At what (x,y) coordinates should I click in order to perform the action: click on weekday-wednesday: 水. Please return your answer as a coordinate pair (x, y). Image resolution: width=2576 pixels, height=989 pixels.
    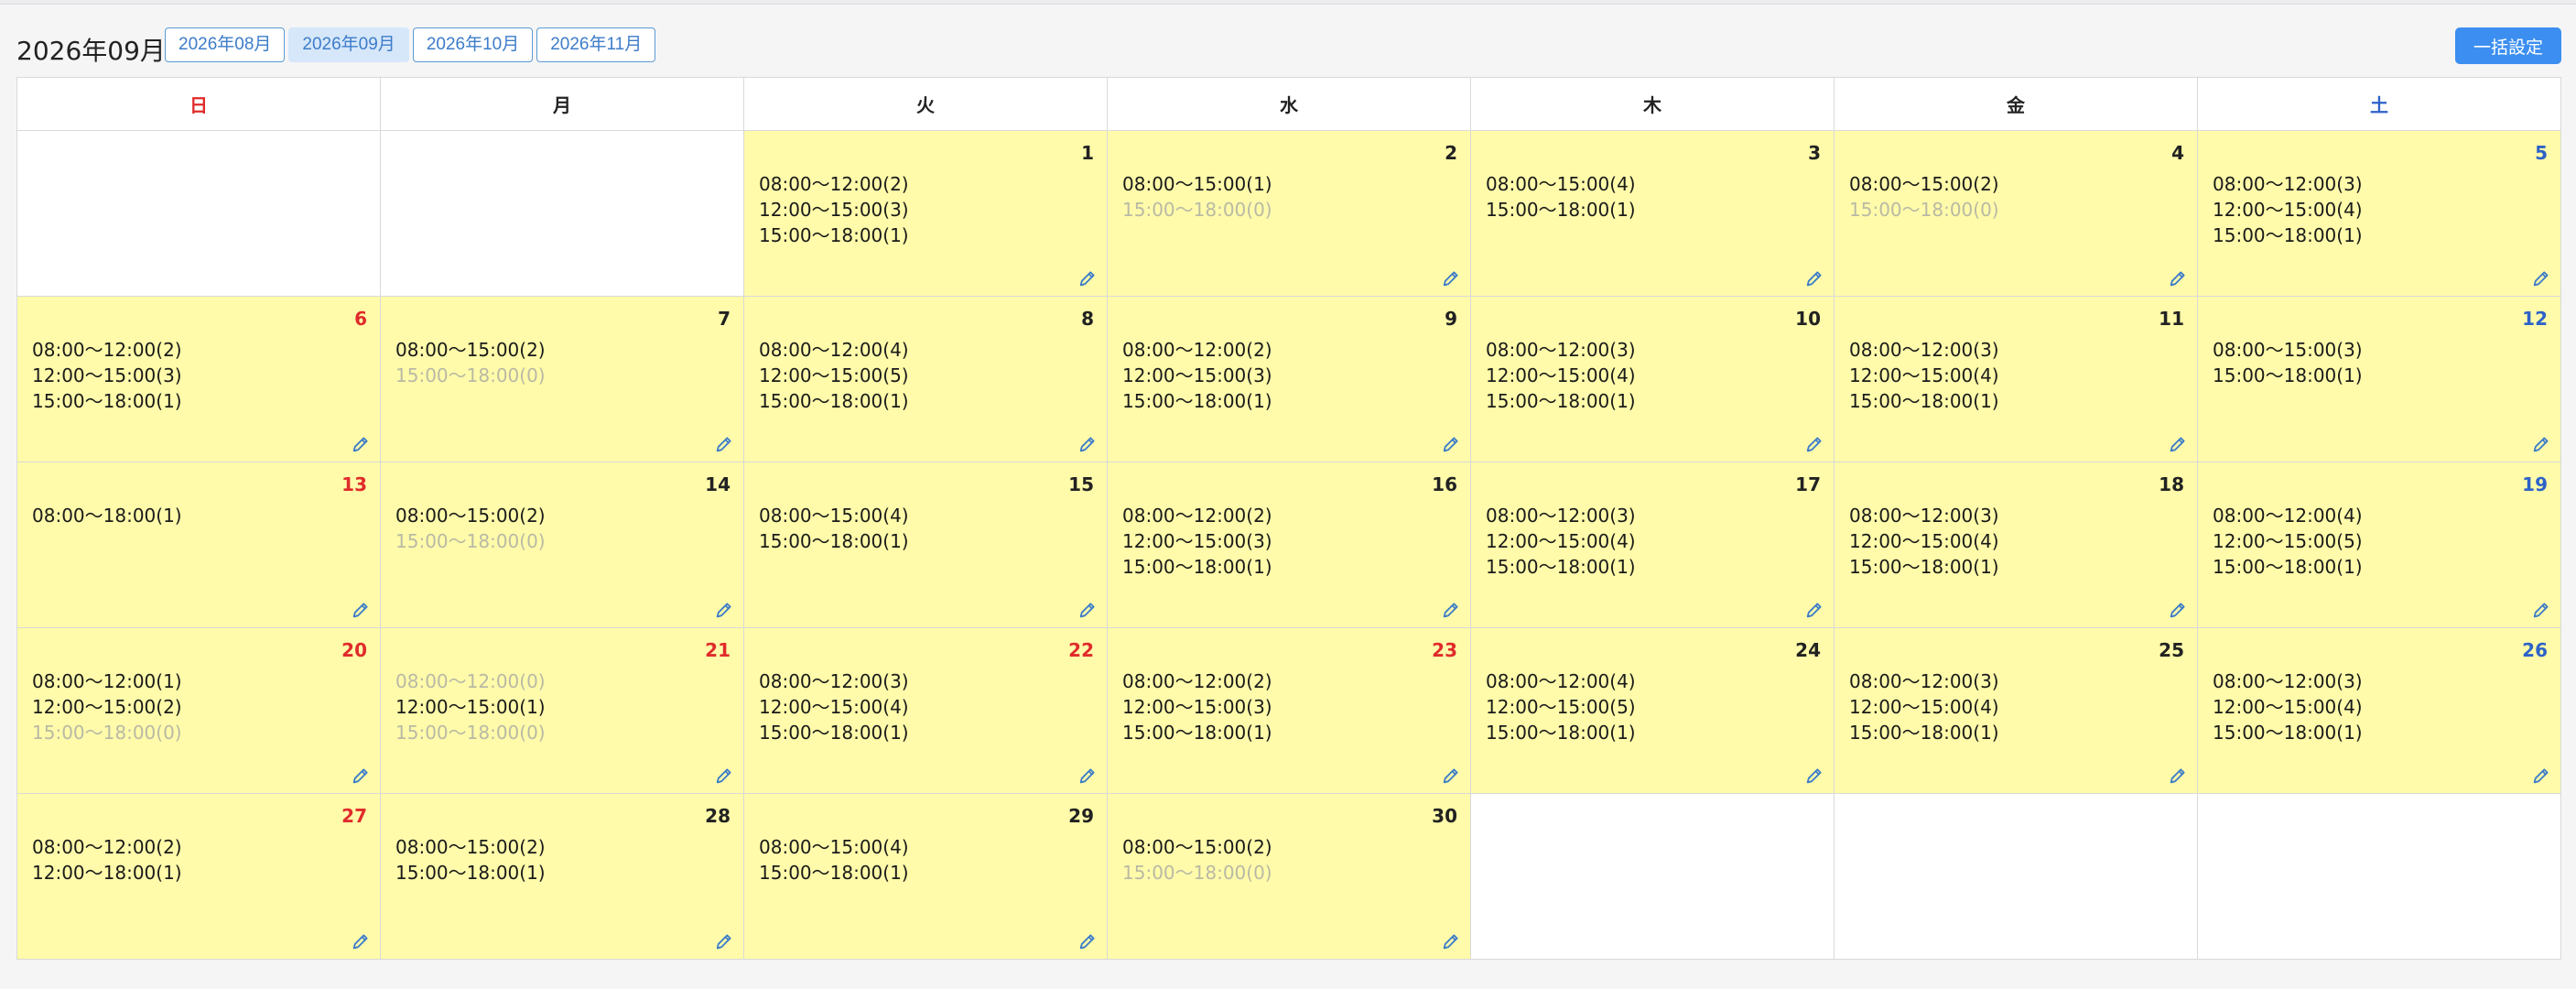
    Looking at the image, I should click on (1289, 104).